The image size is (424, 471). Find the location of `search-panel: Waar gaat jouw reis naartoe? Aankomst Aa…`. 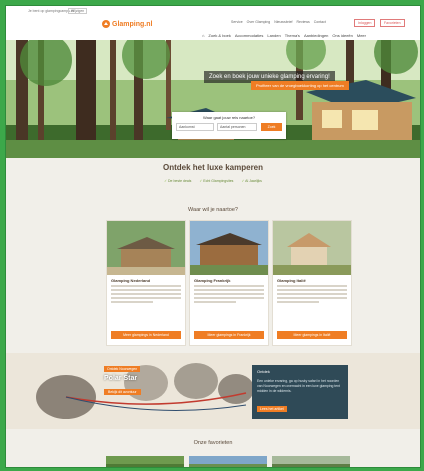

search-panel: Waar gaat jouw reis naartoe? Aankomst Aa… is located at coordinates (229, 125).